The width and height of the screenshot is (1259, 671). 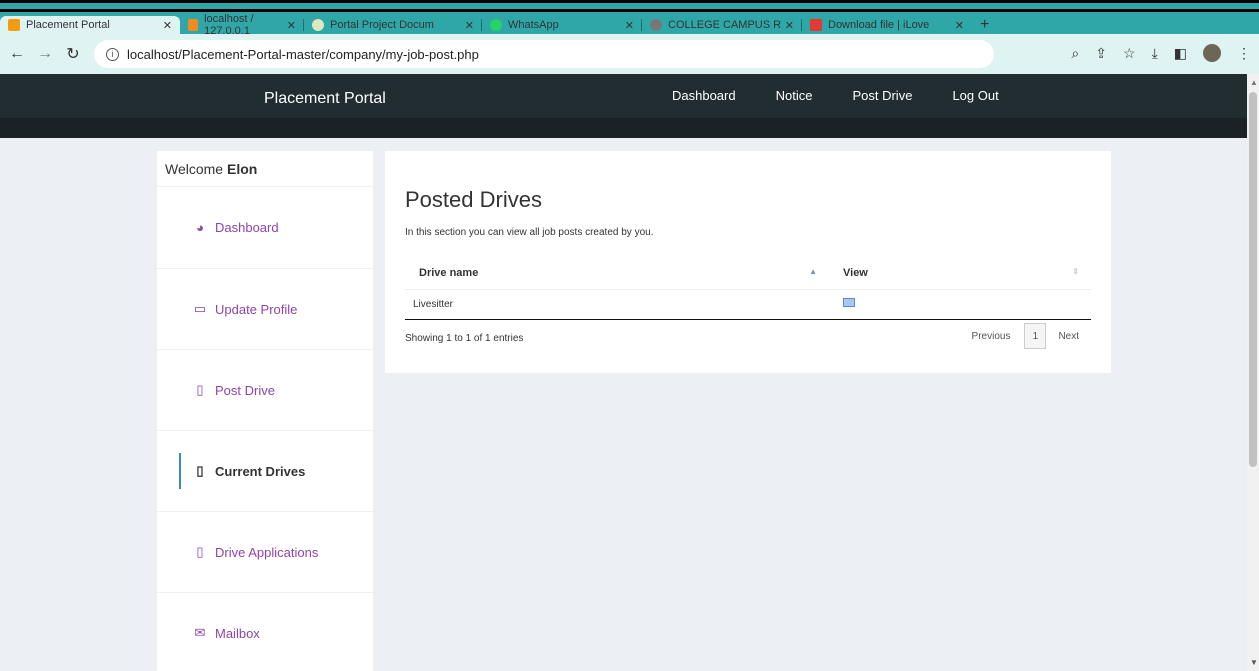 What do you see at coordinates (73, 54) in the screenshot?
I see `reload-icon: ↻` at bounding box center [73, 54].